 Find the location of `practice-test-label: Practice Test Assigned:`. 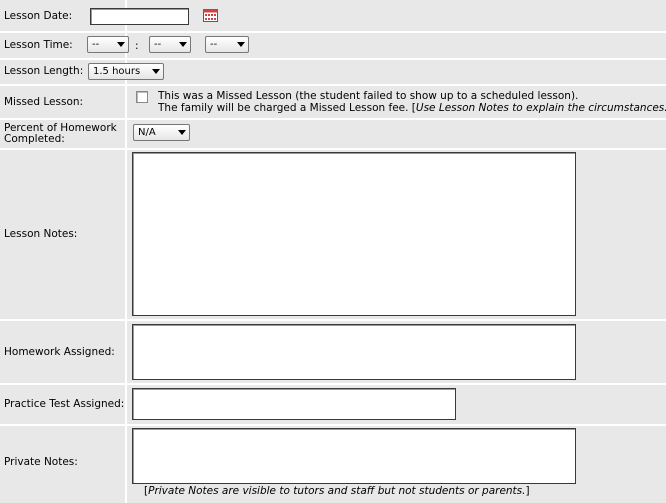

practice-test-label: Practice Test Assigned: is located at coordinates (64, 404).